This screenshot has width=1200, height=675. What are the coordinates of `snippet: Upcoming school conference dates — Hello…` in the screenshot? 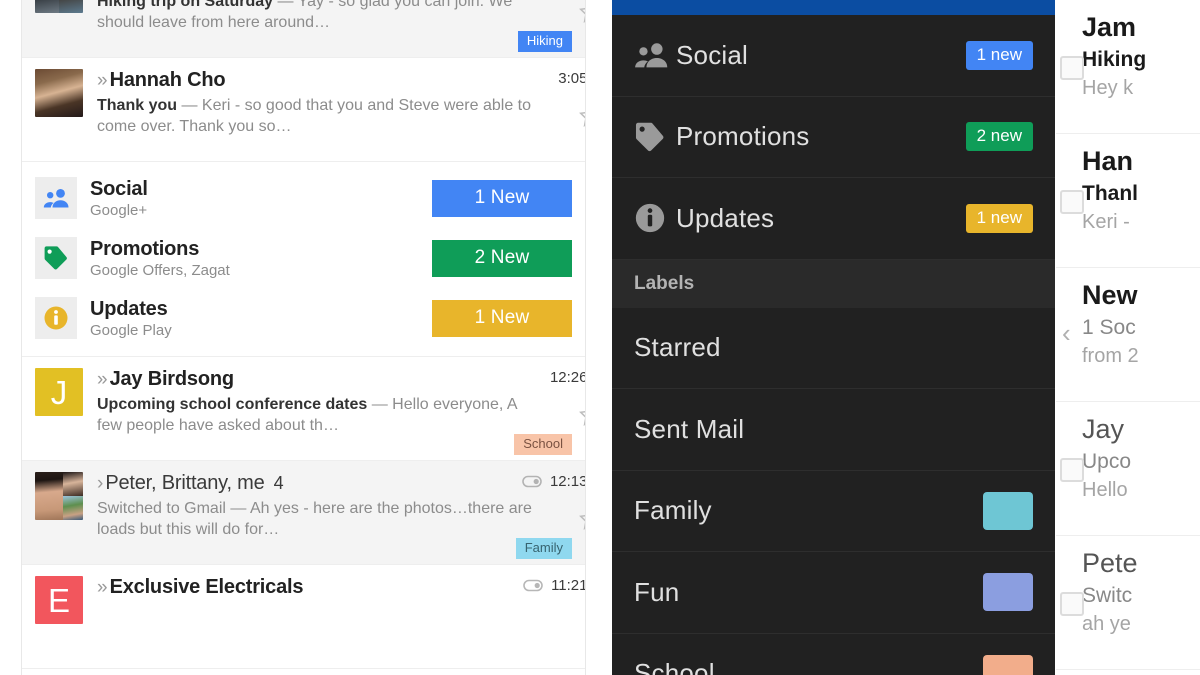 It's located at (314, 415).